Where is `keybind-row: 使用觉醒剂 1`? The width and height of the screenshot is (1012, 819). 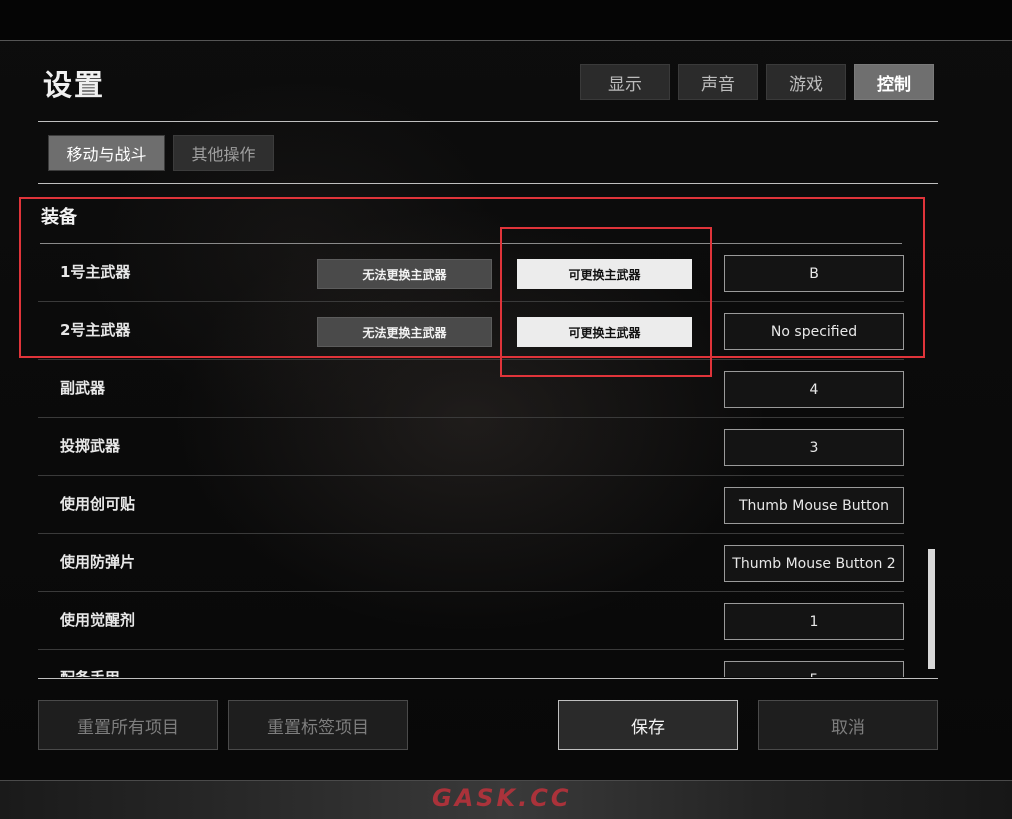 keybind-row: 使用觉醒剂 1 is located at coordinates (471, 621).